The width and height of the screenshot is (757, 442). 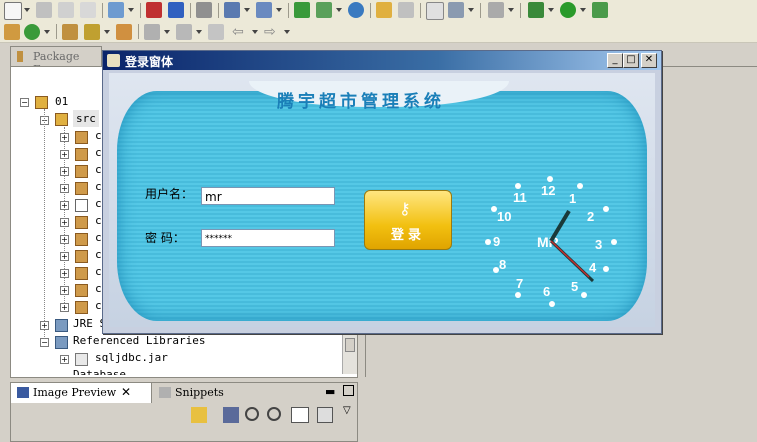 I want to click on maximize-button: □, so click(x=631, y=60).